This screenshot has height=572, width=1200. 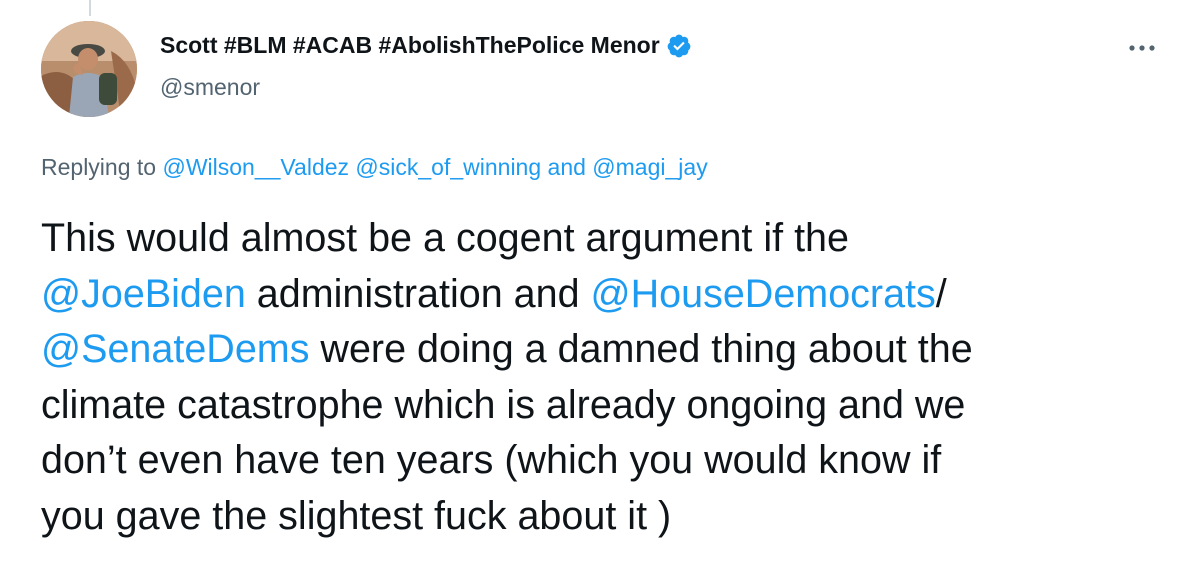 I want to click on avatar, so click(x=89, y=69).